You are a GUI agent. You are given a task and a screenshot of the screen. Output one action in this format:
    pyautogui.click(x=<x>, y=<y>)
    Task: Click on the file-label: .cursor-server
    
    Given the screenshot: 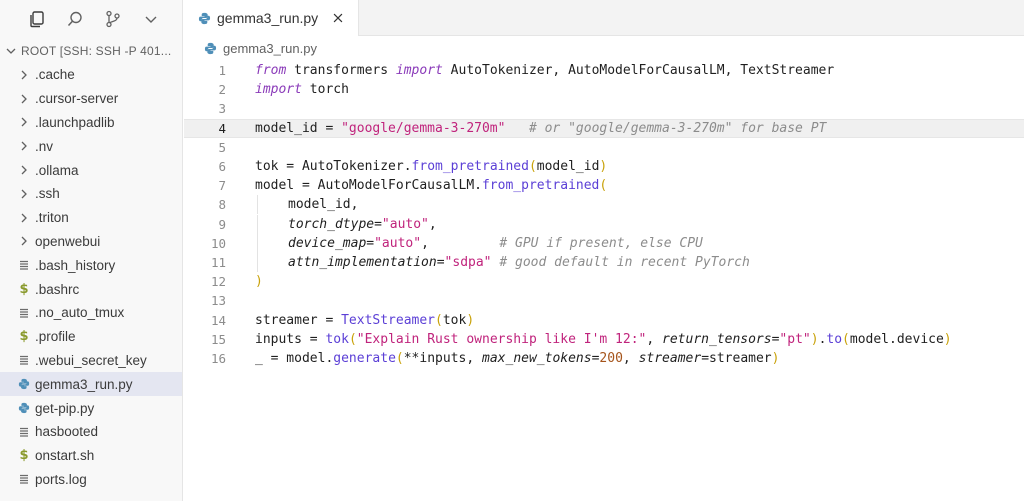 What is the action you would take?
    pyautogui.click(x=77, y=99)
    